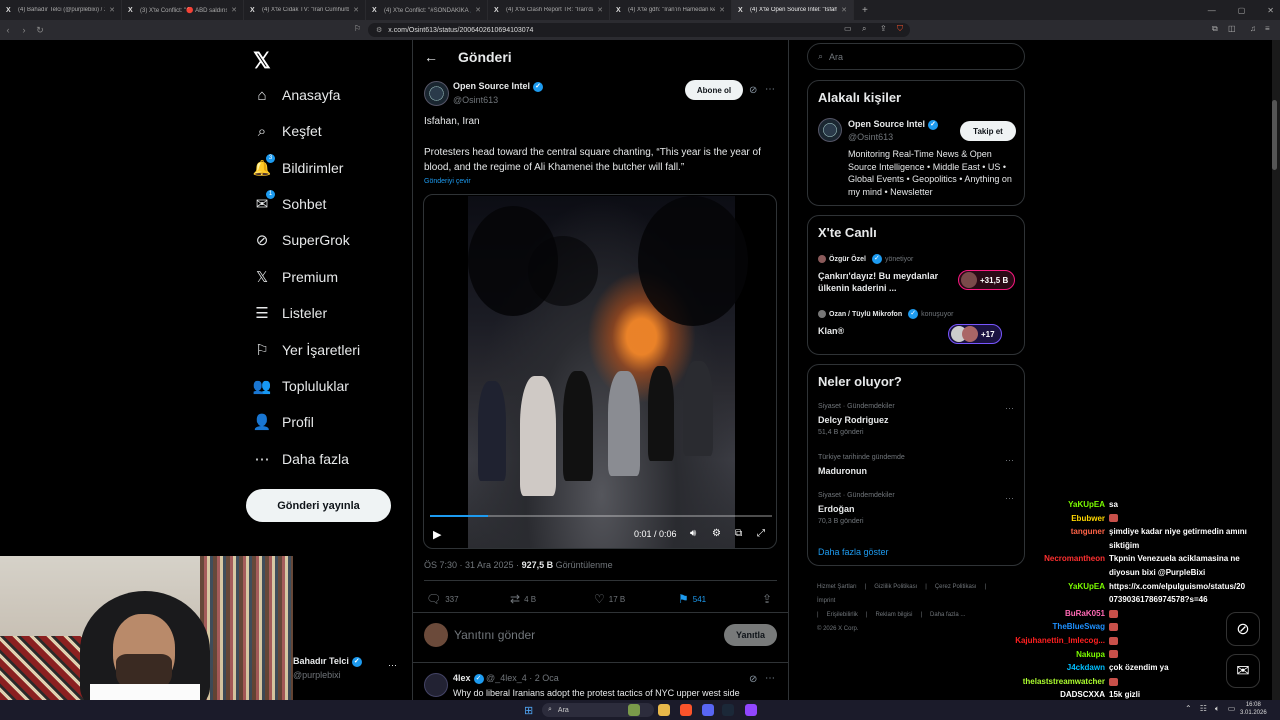 This screenshot has width=1280, height=720. What do you see at coordinates (1090, 654) in the screenshot?
I see `chat-username: Nakupa` at bounding box center [1090, 654].